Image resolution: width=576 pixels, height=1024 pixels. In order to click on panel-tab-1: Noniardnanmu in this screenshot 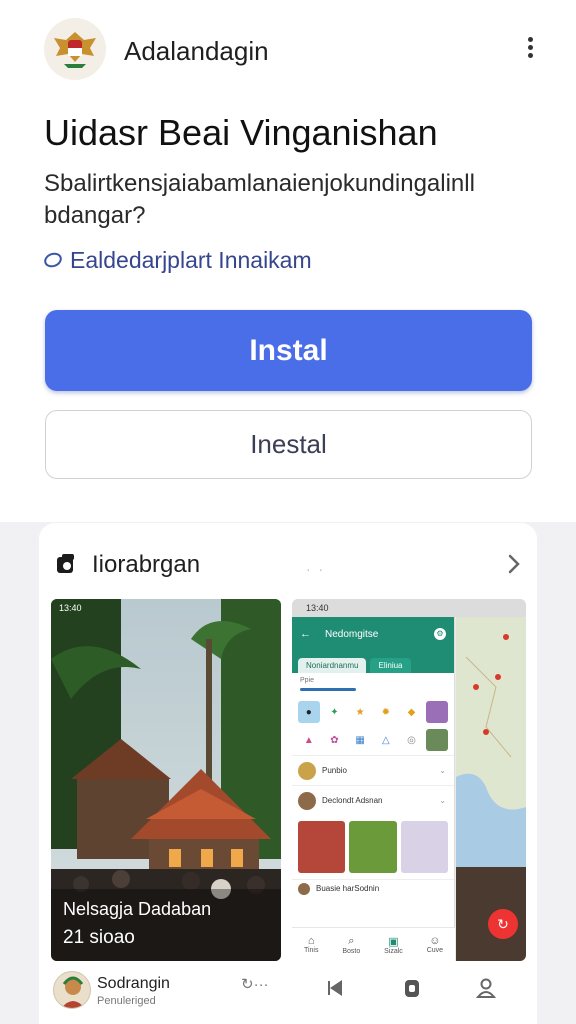, I will do `click(332, 665)`.